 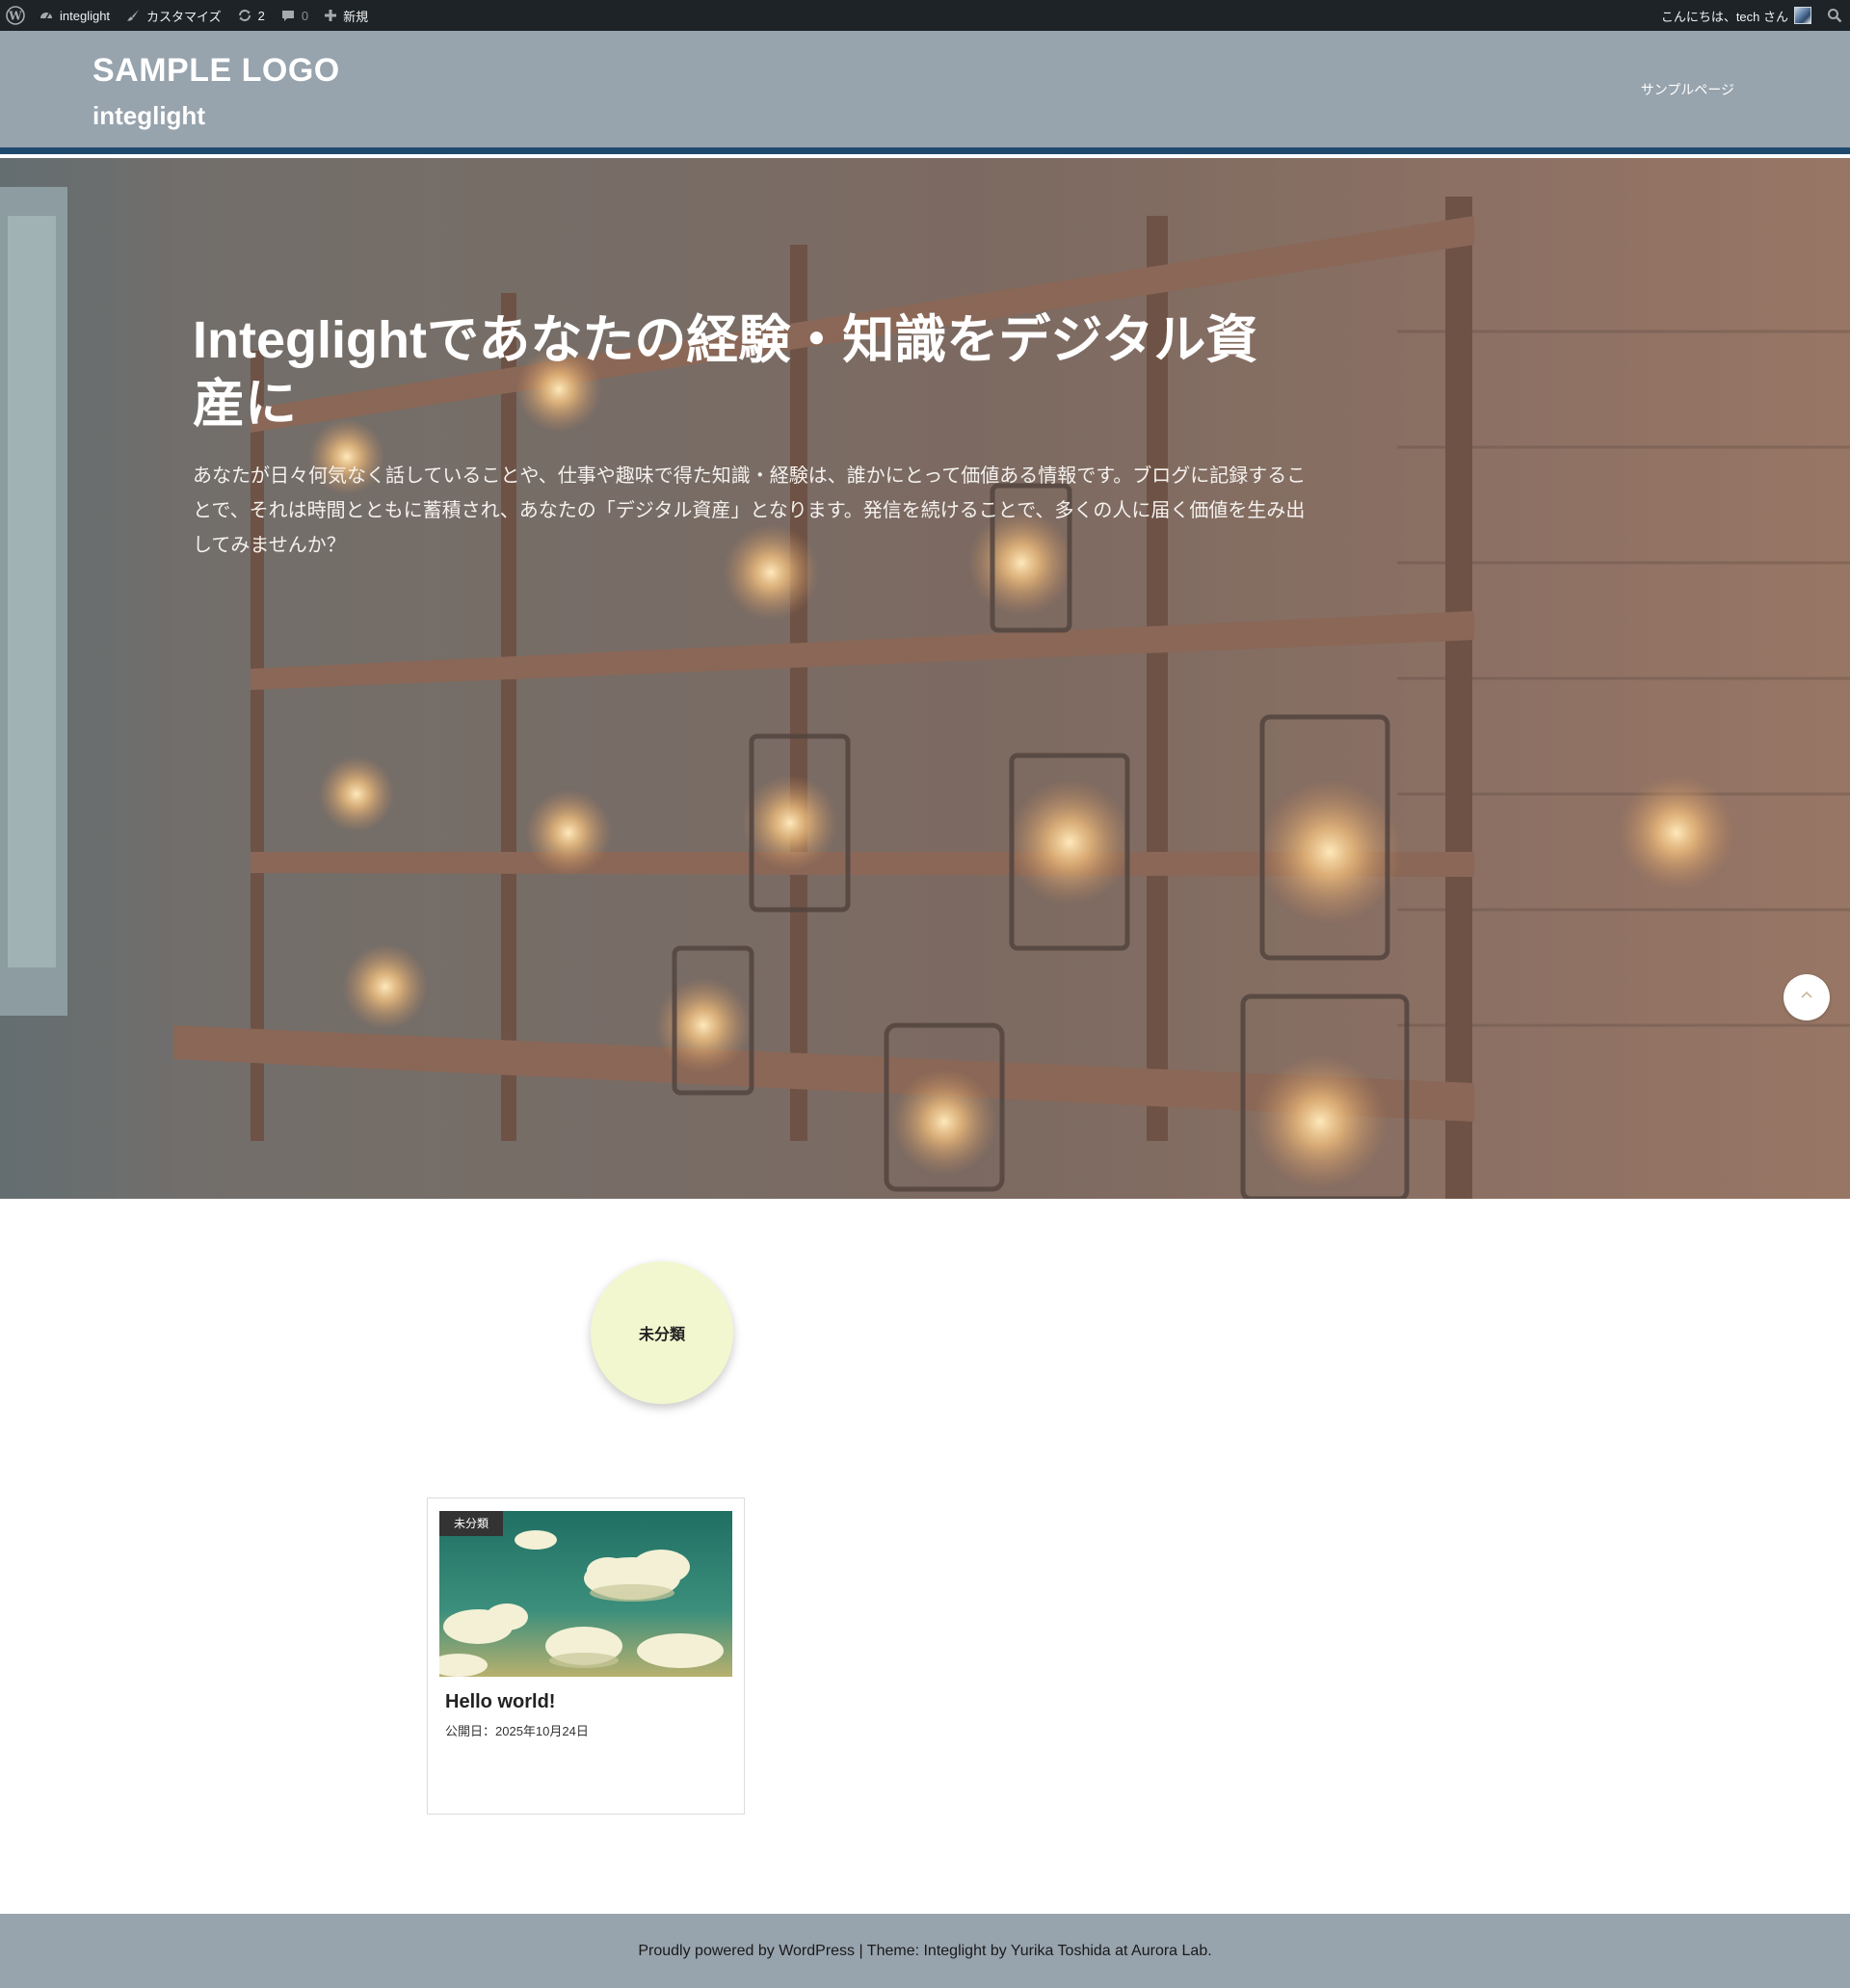 I want to click on admin-bar: W integlight カスタマイズ 2 0 新規 こんにちは、tech さん, so click(x=925, y=15).